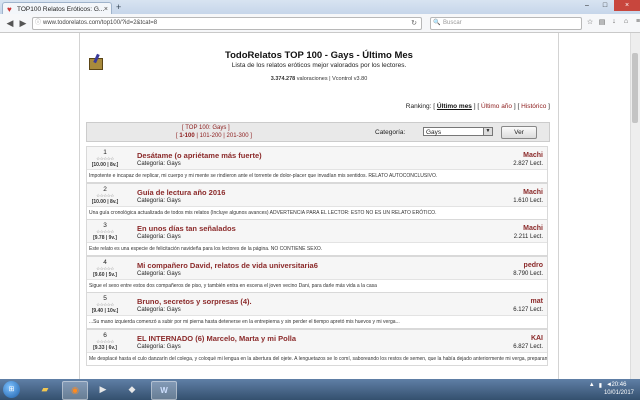  Describe the element at coordinates (519, 132) in the screenshot. I see `ver-button: Ver` at that location.